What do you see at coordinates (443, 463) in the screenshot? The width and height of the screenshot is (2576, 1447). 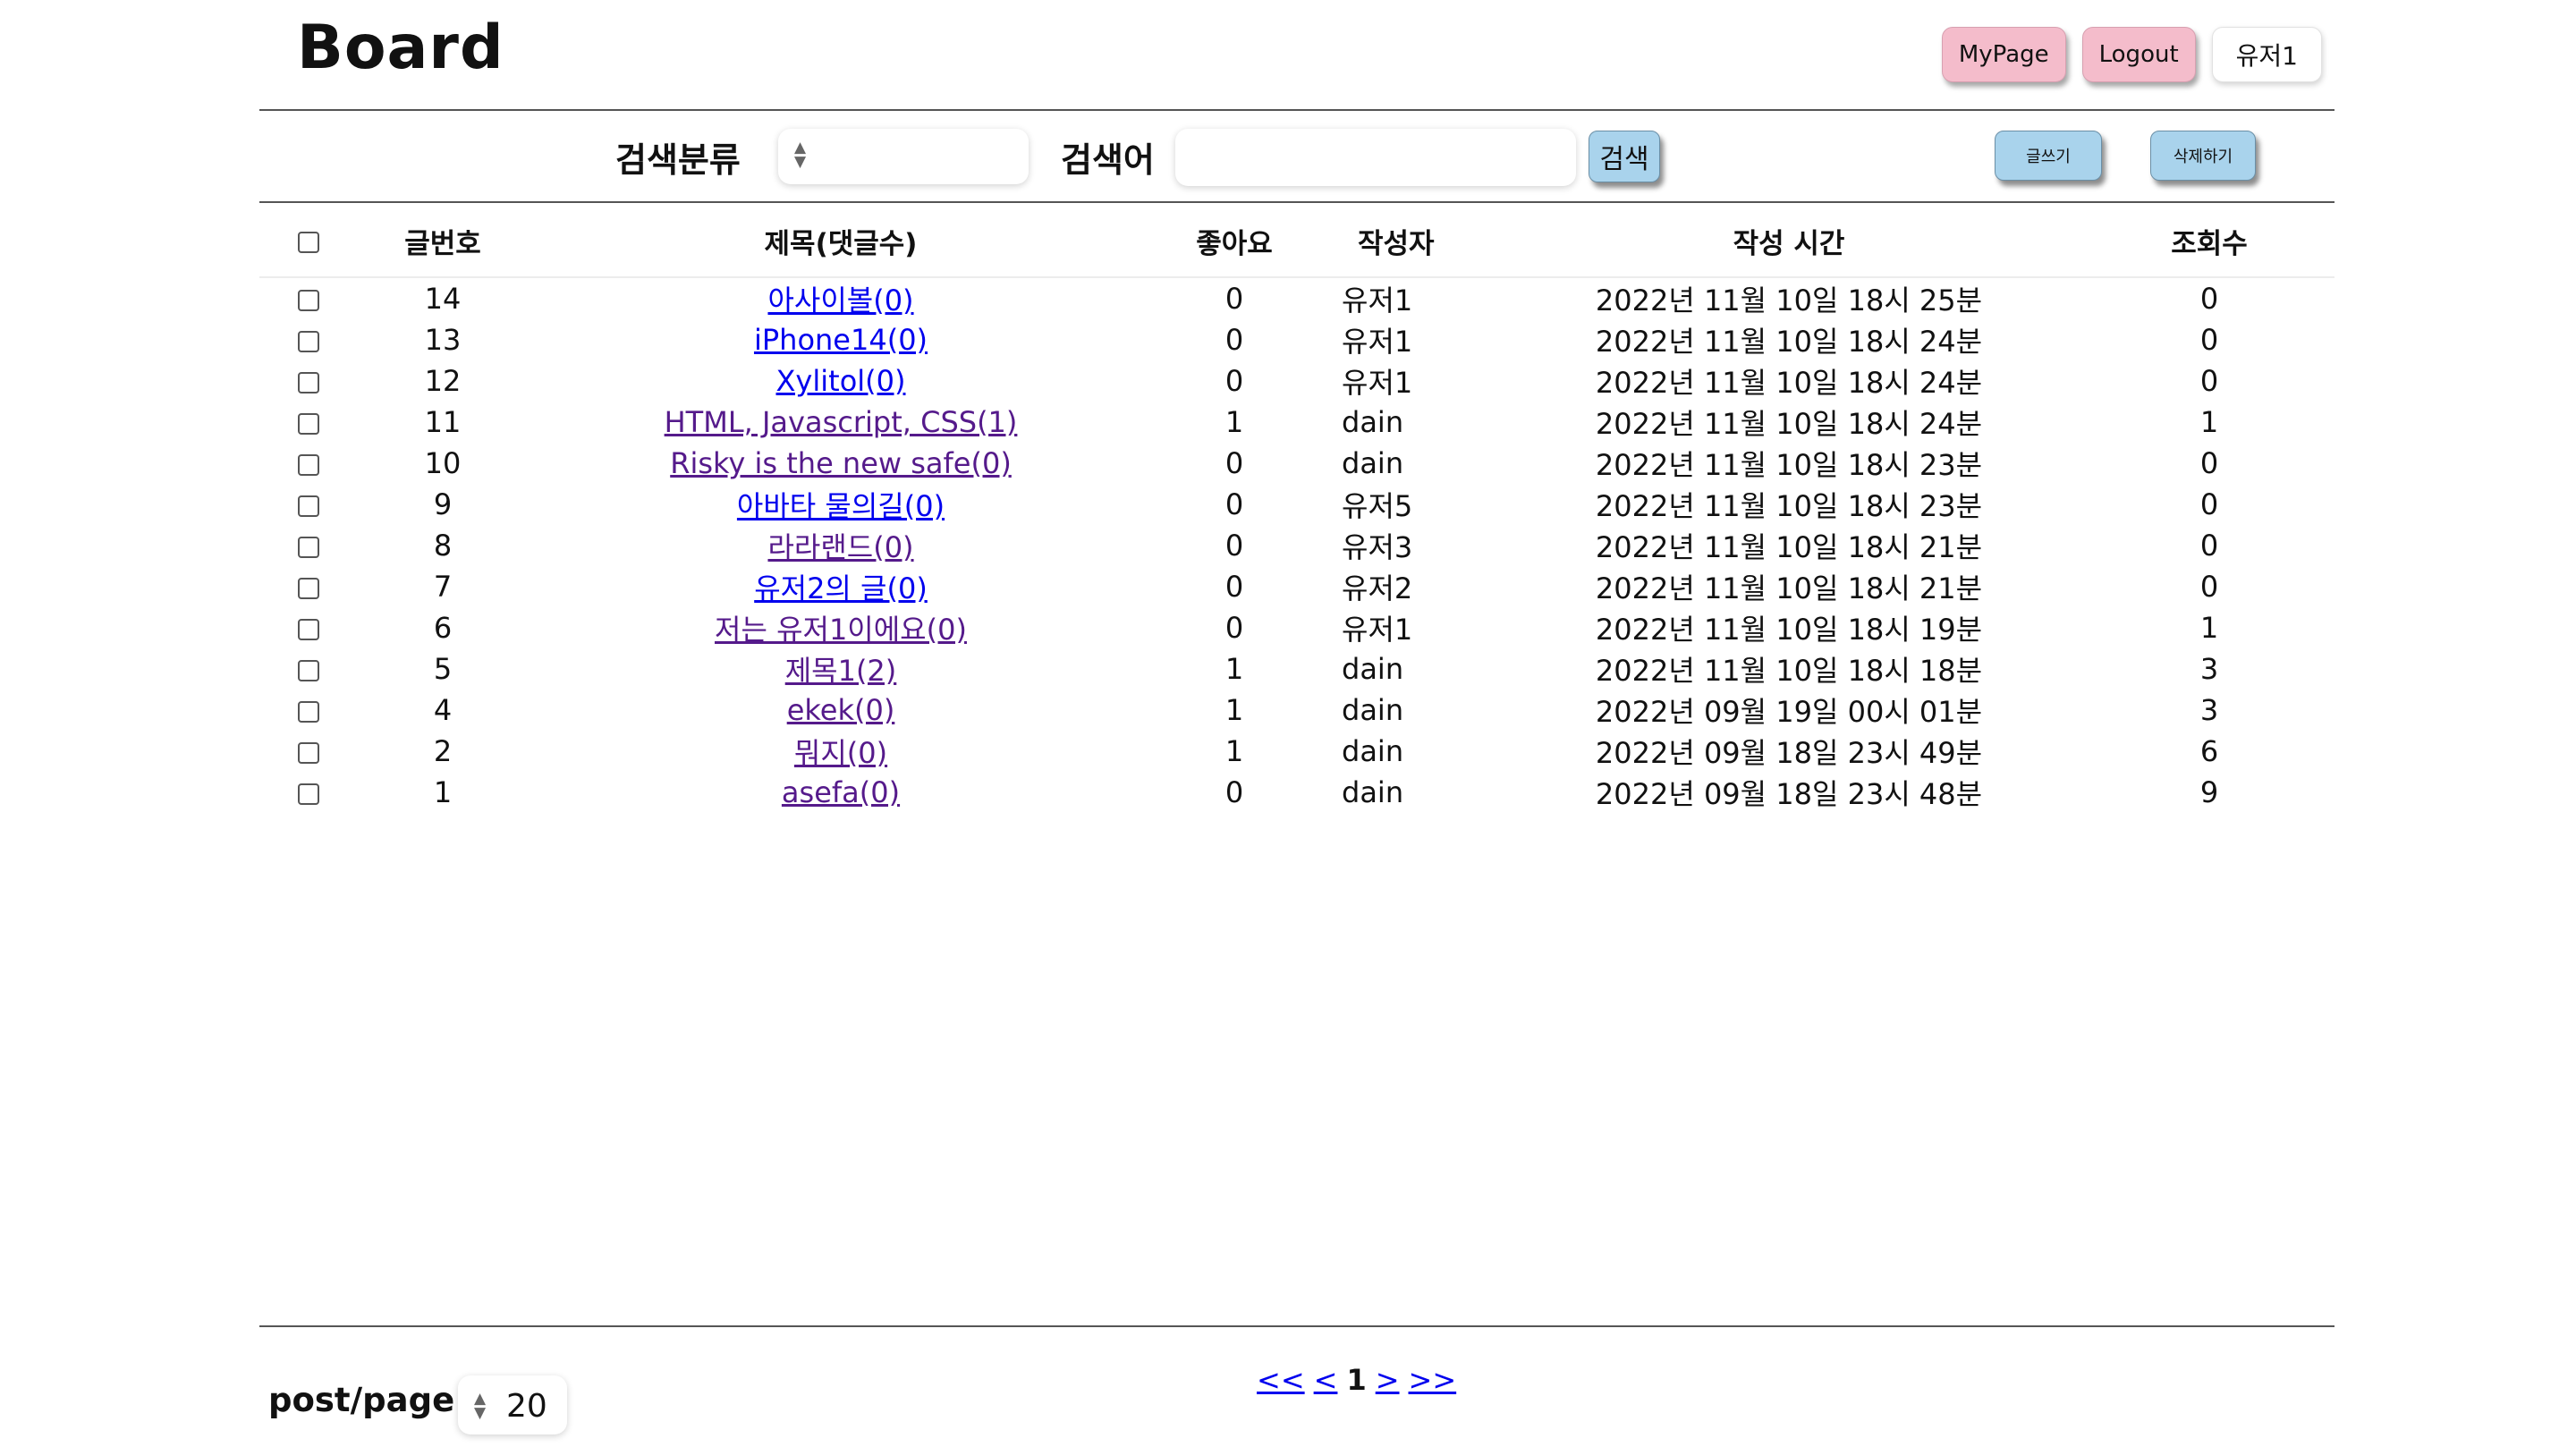 I see `post-number: 10` at bounding box center [443, 463].